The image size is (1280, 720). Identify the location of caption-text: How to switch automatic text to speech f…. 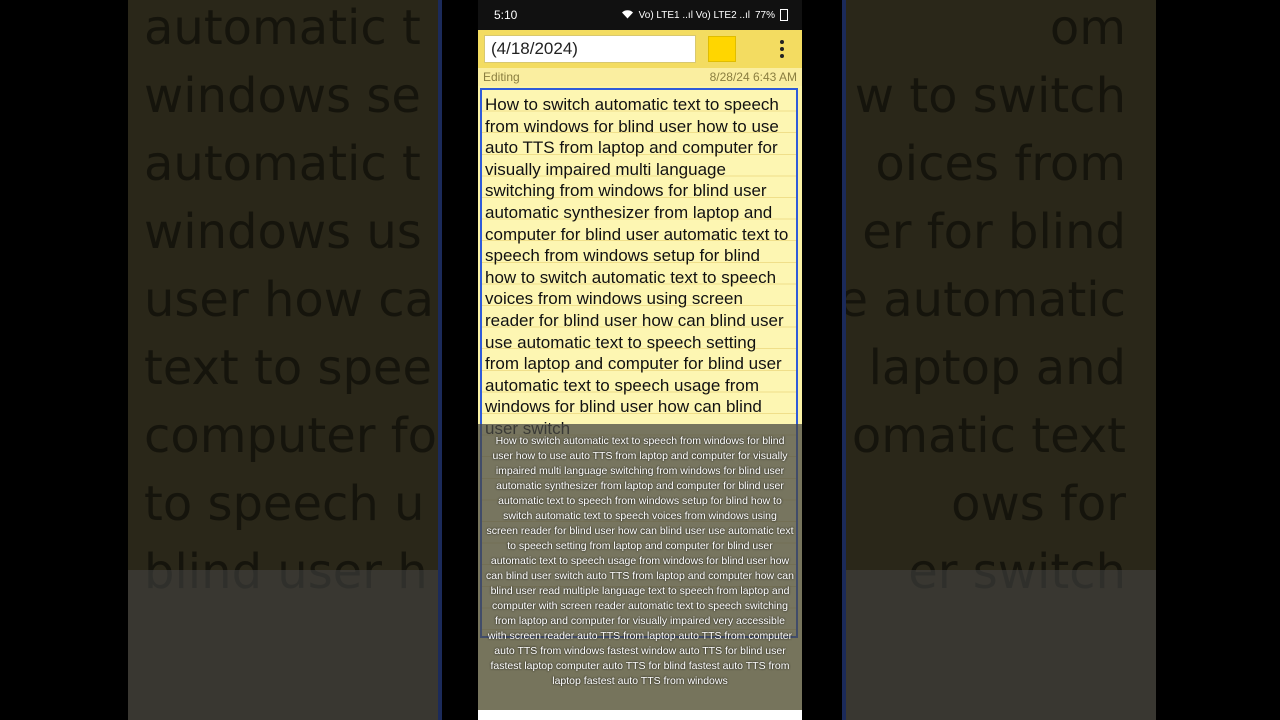
(640, 561).